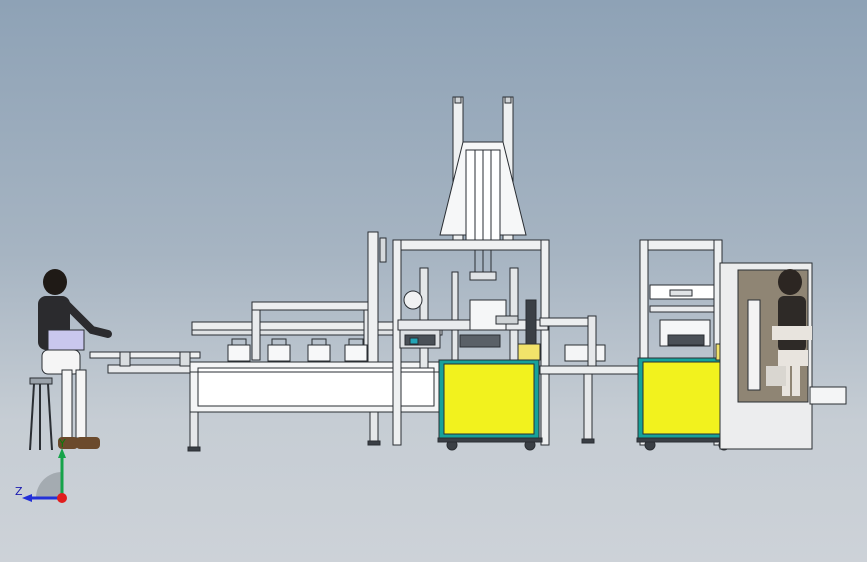 The image size is (867, 562). I want to click on central-hopper-tower, so click(483, 188).